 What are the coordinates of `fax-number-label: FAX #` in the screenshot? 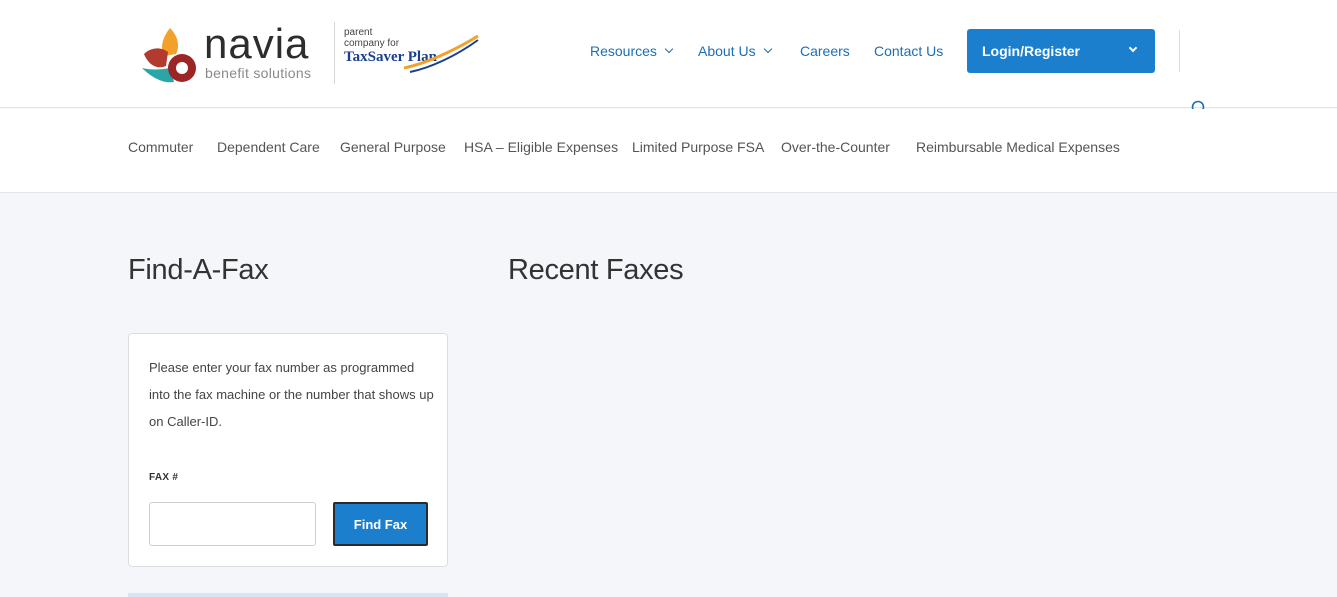 It's located at (164, 477).